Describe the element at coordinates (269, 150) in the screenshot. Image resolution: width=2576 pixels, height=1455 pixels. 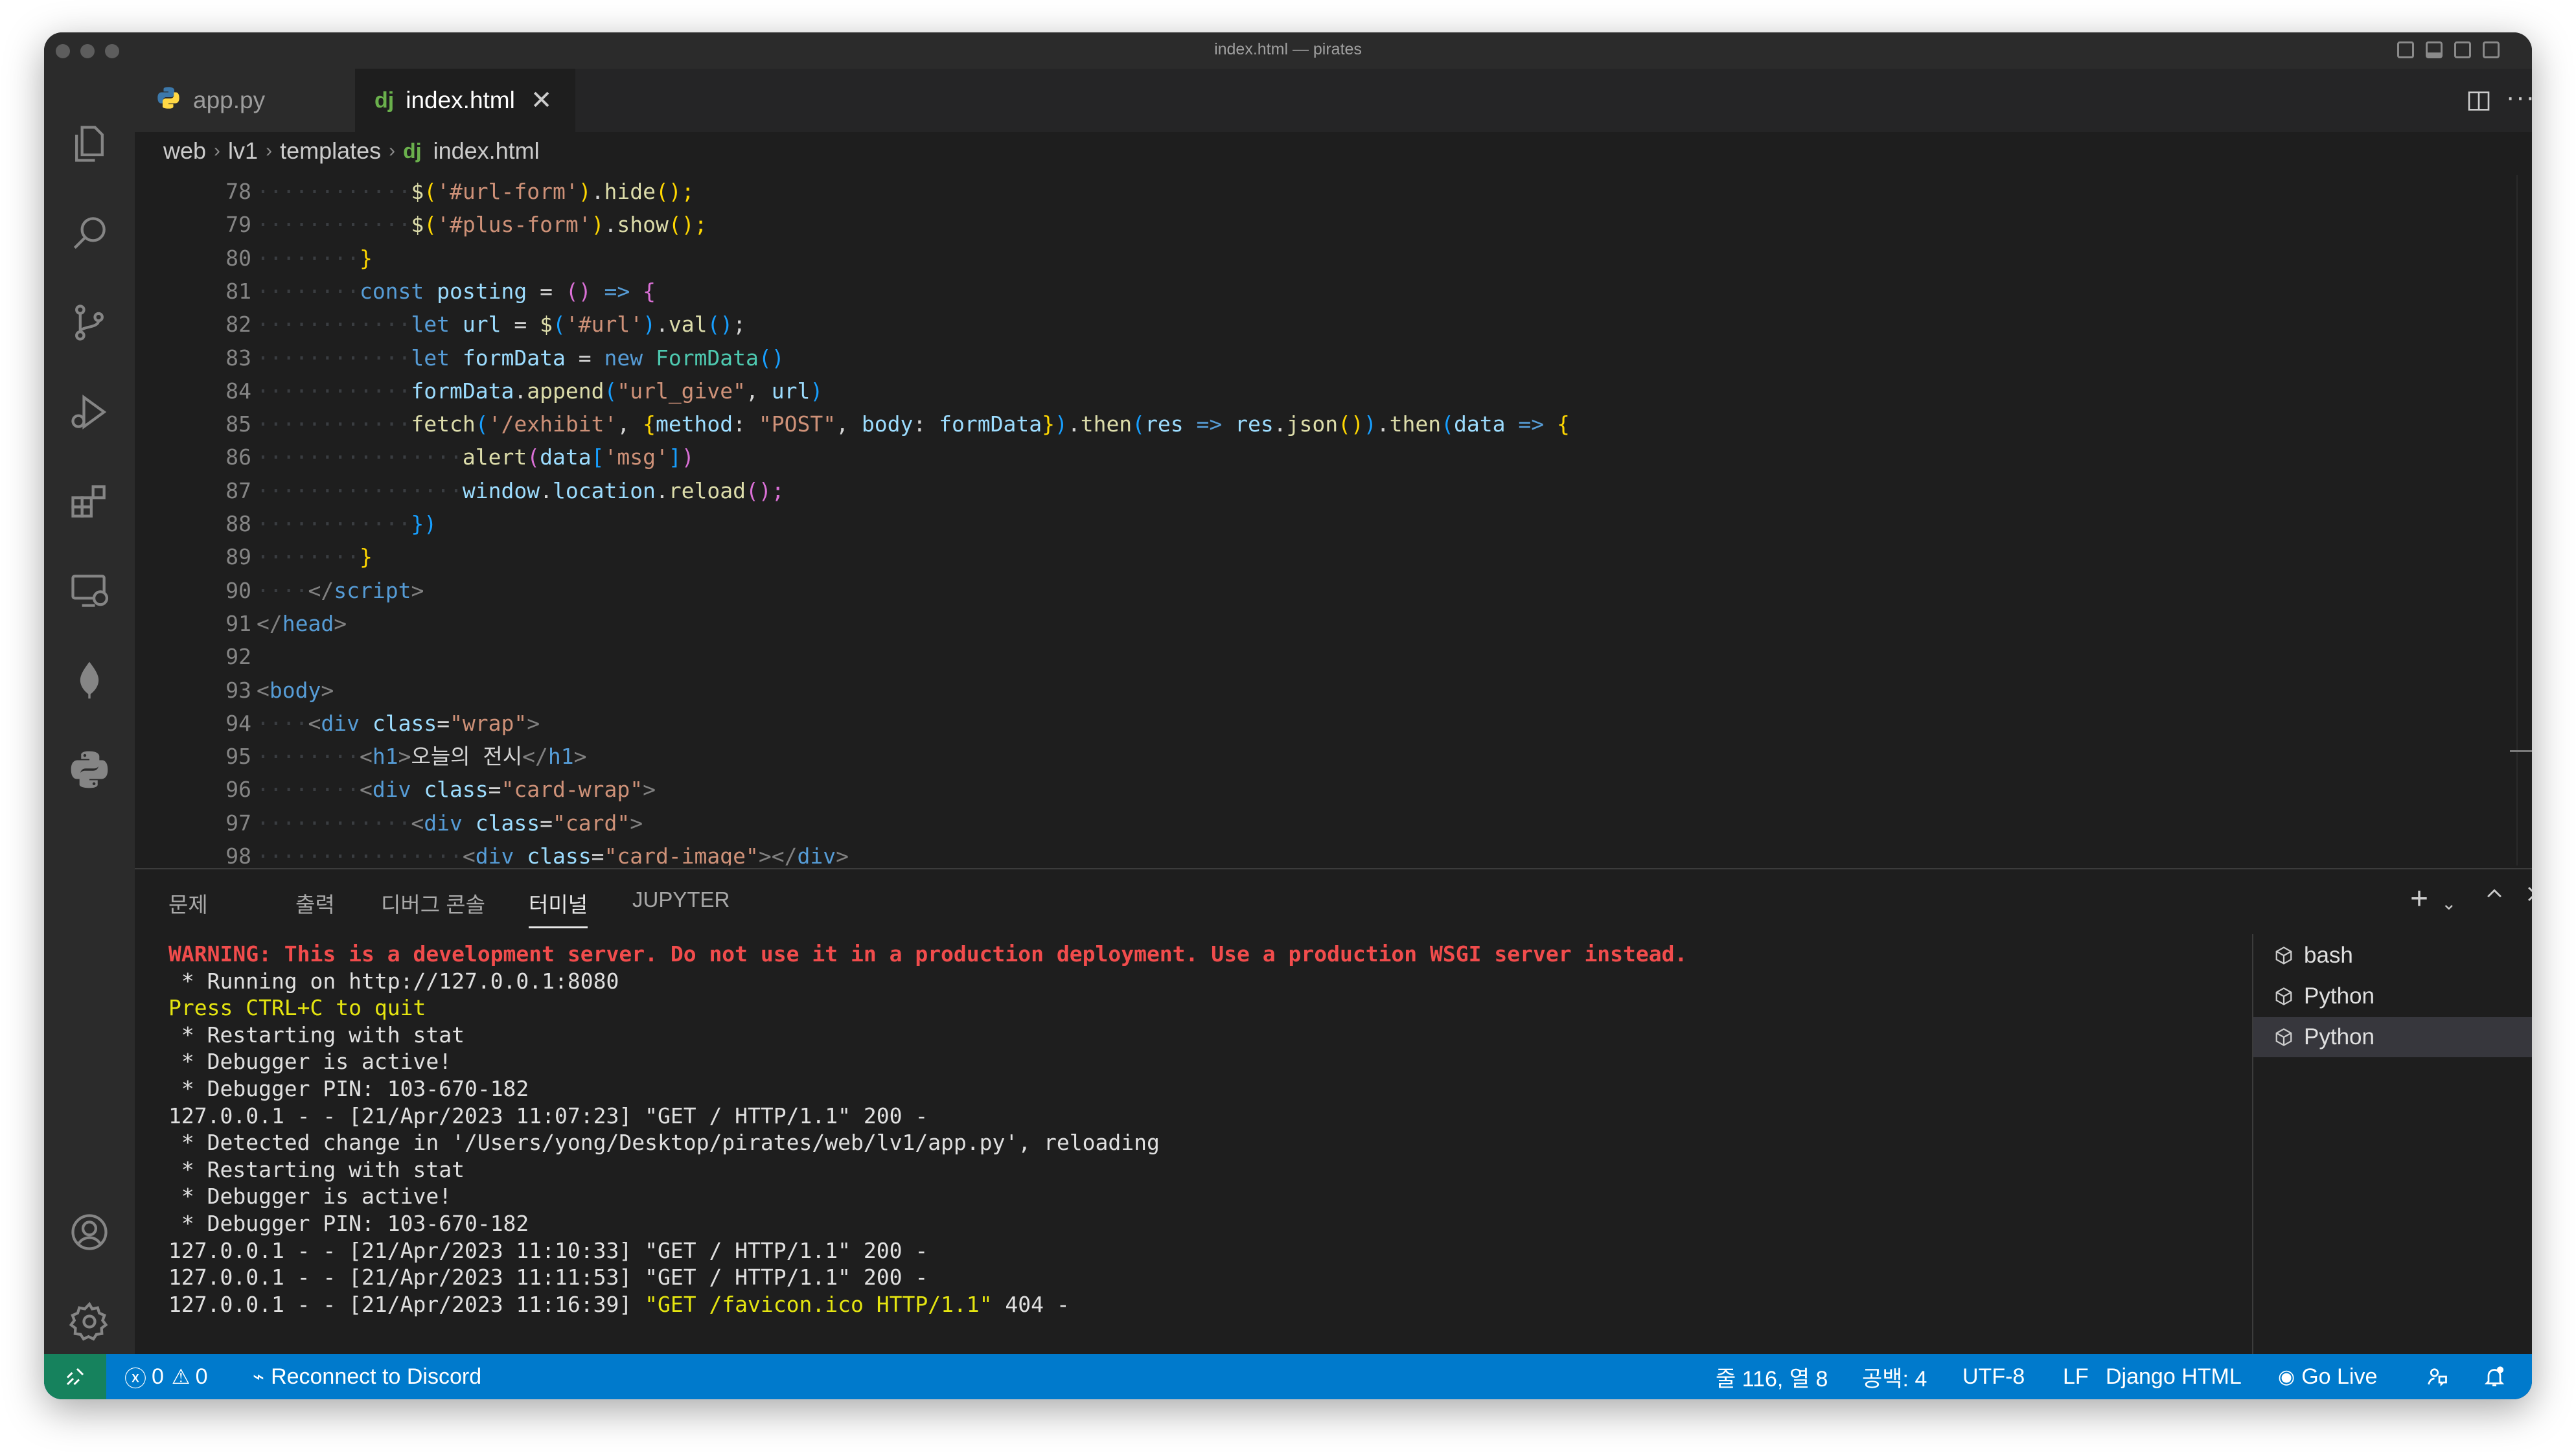
I see `chevron-right-icon: ›` at that location.